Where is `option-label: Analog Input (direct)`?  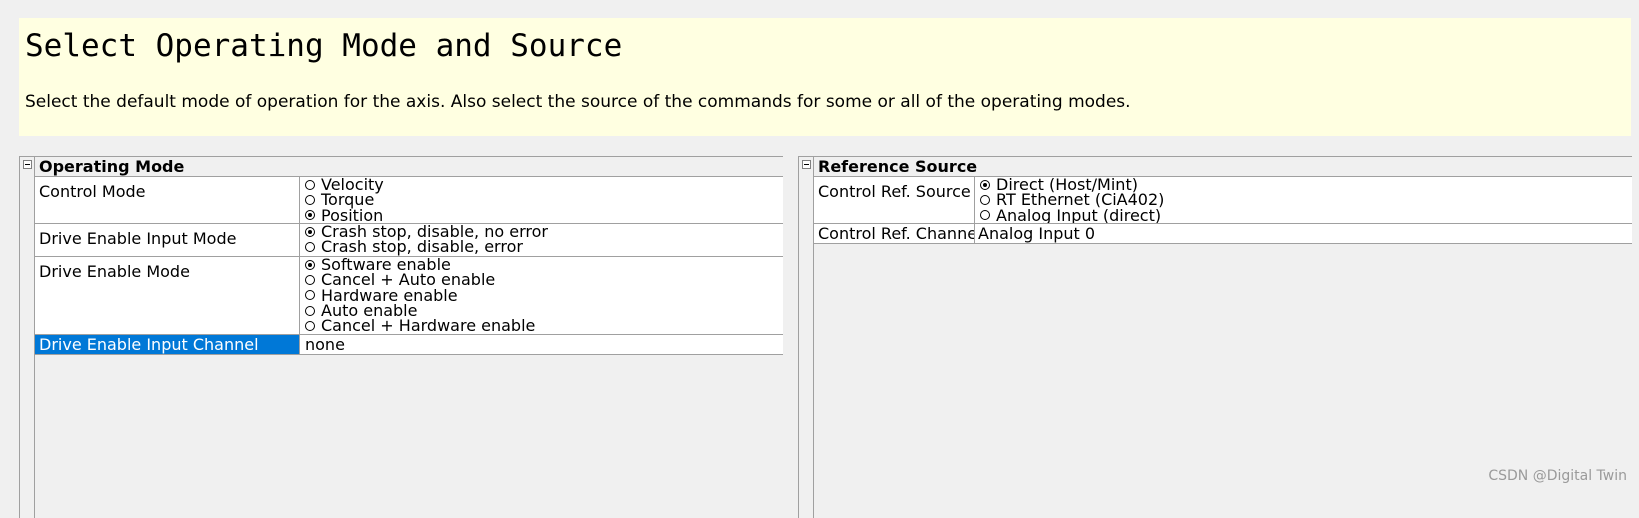 option-label: Analog Input (direct) is located at coordinates (1079, 214).